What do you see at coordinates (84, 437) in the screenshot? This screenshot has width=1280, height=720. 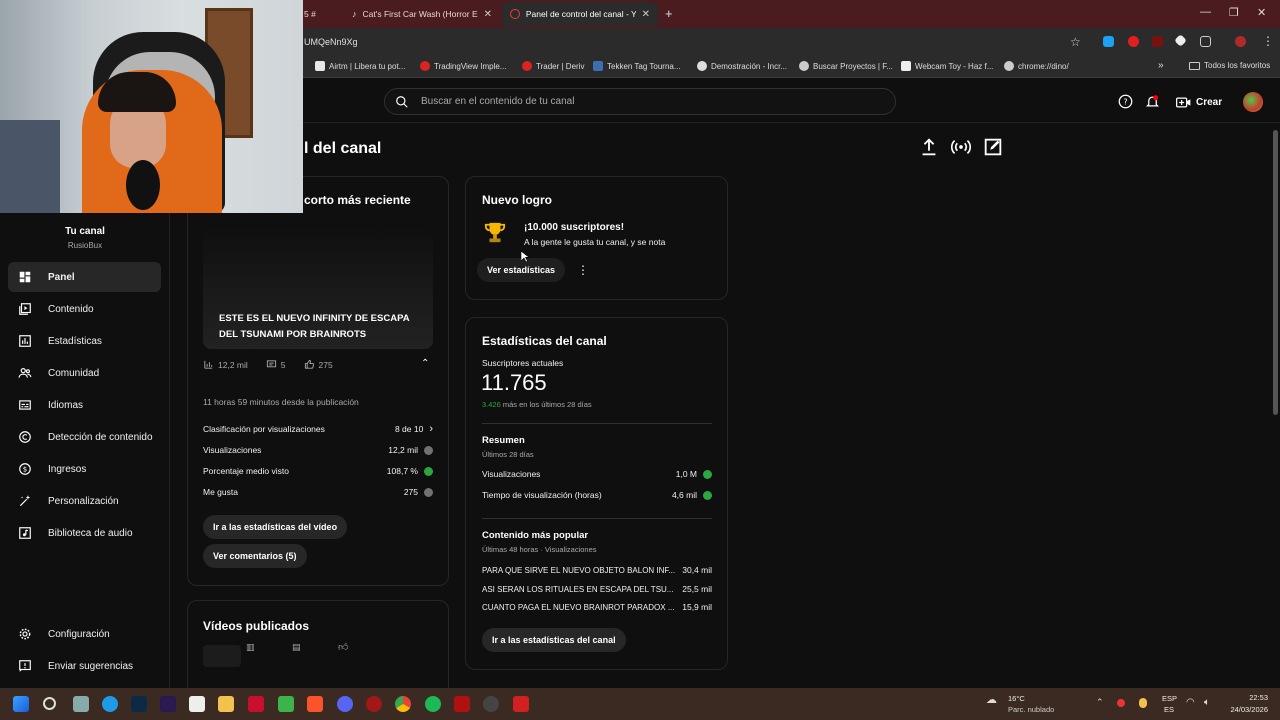 I see `sidebar-item-content-id: Detección de contenido` at bounding box center [84, 437].